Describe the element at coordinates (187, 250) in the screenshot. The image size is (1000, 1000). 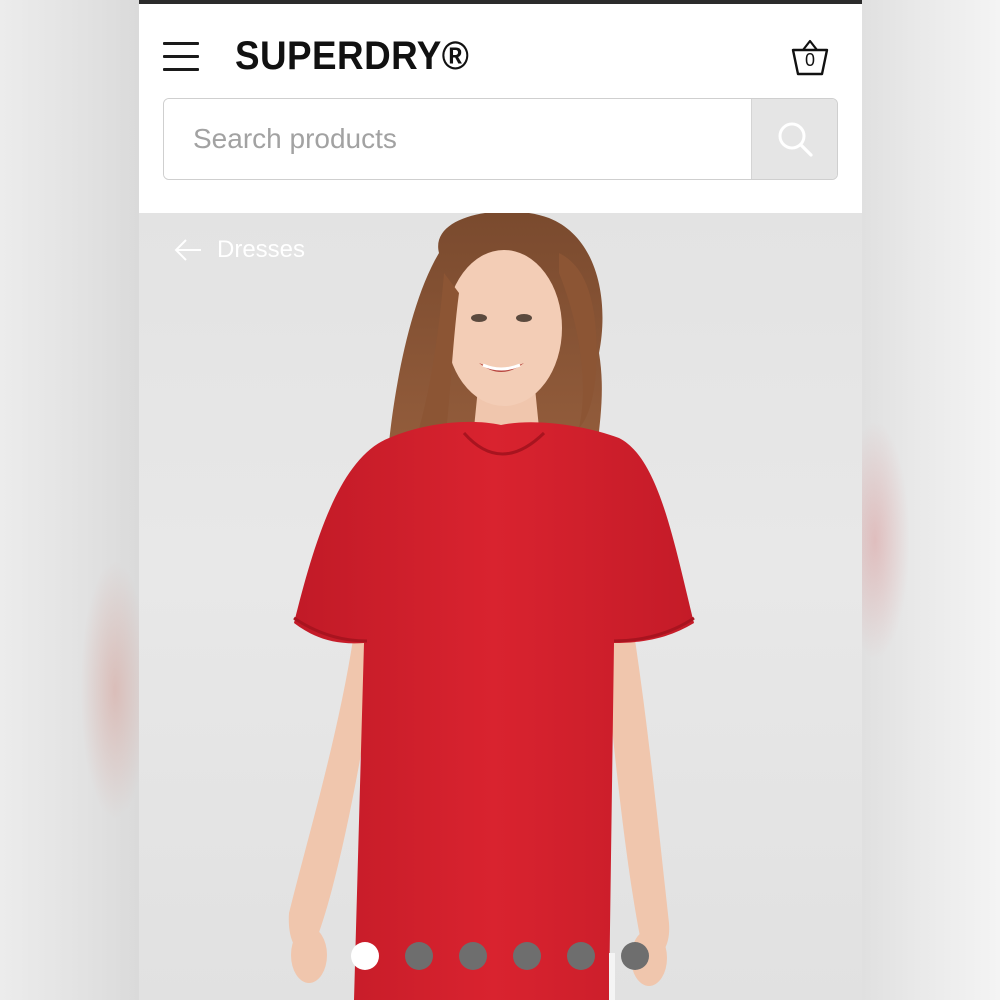
I see `arrow-left-icon` at that location.